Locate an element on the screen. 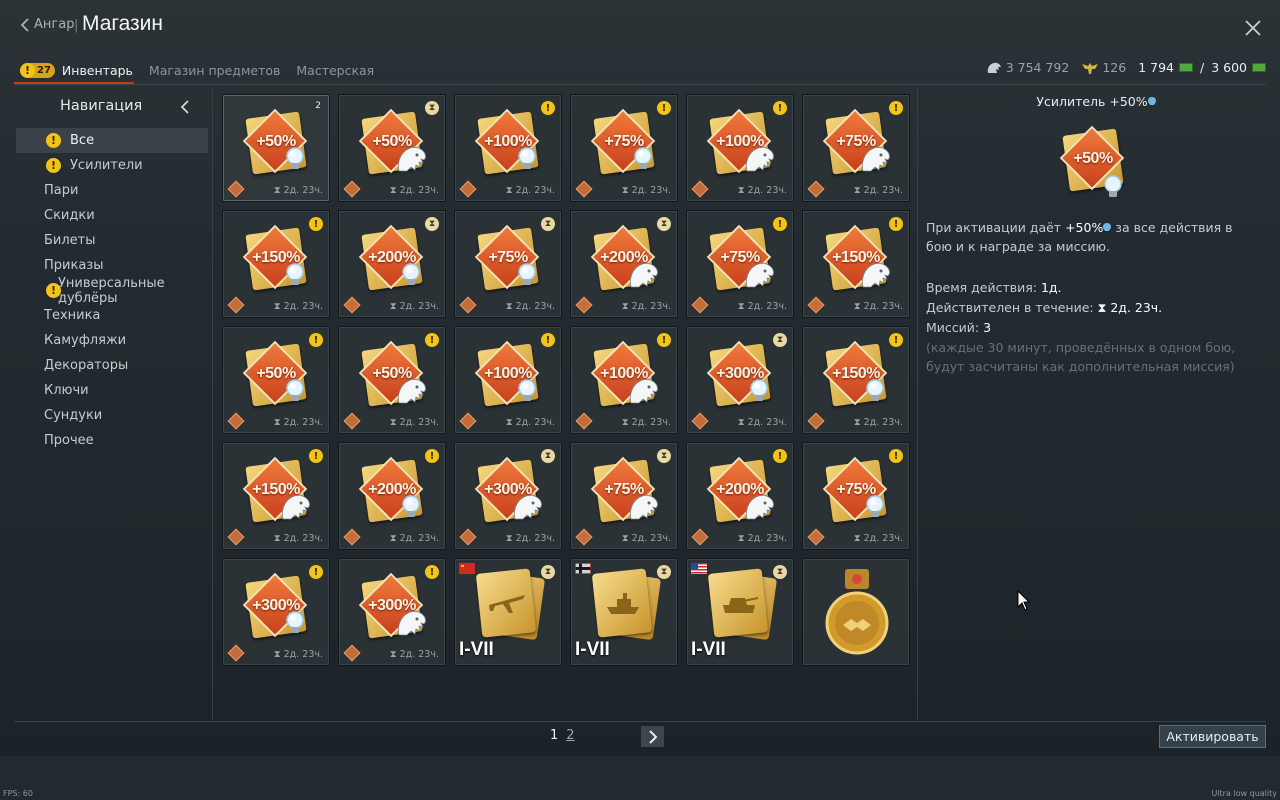 This screenshot has width=1280, height=800. inventory-item-11: +150% ⧗ 2д. 23ч.! is located at coordinates (856, 264).